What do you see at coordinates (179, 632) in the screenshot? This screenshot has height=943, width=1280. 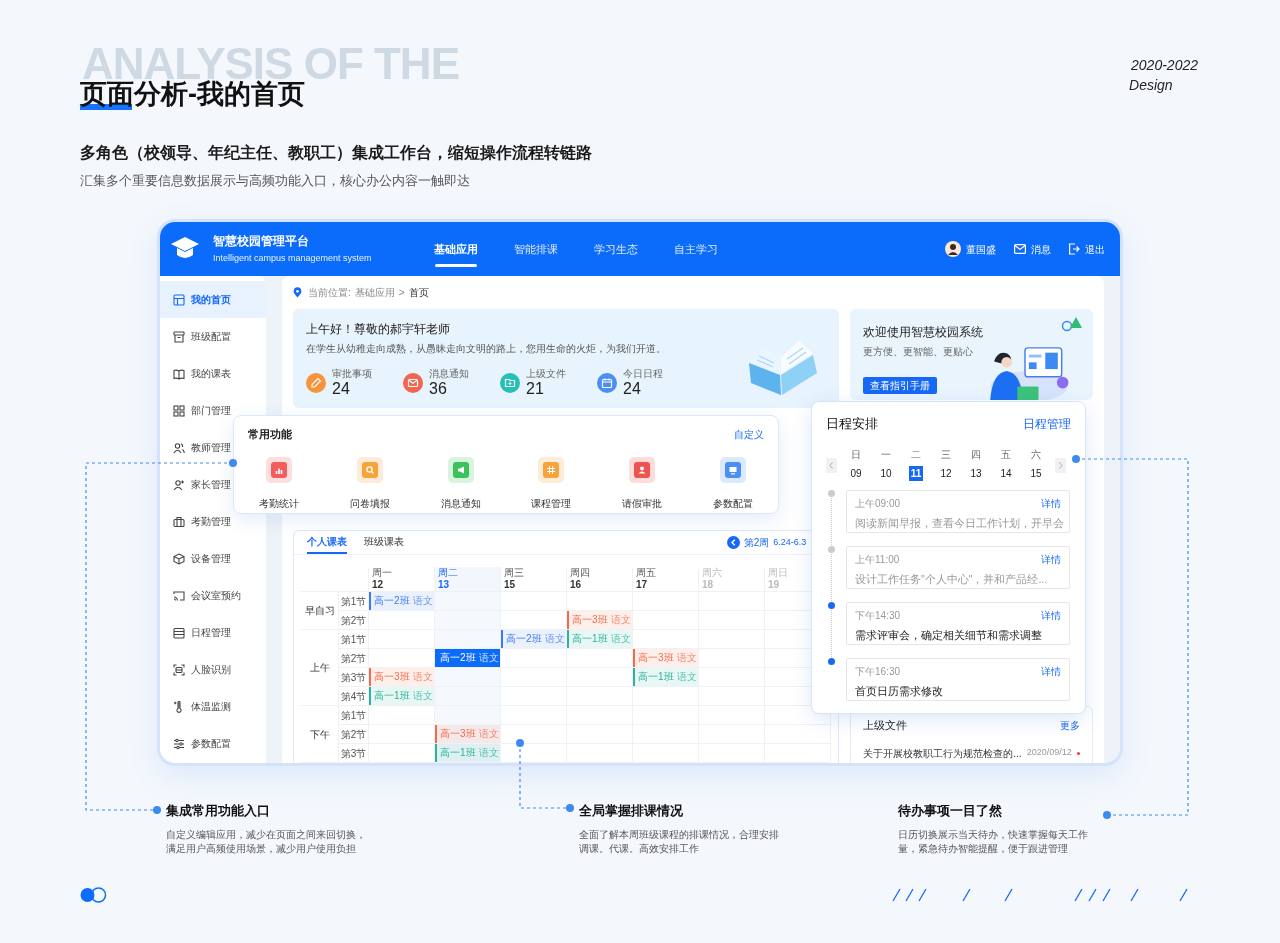 I see `calendar-icon` at bounding box center [179, 632].